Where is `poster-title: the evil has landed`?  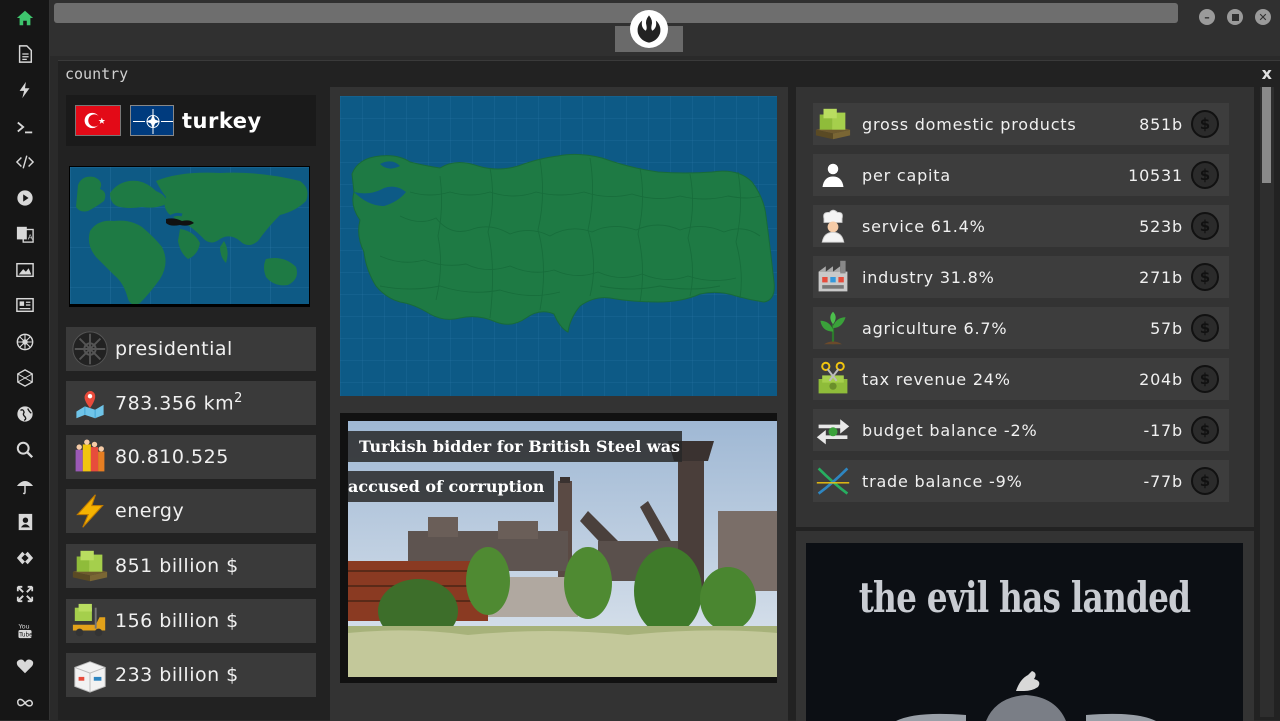 poster-title: the evil has landed is located at coordinates (1024, 597).